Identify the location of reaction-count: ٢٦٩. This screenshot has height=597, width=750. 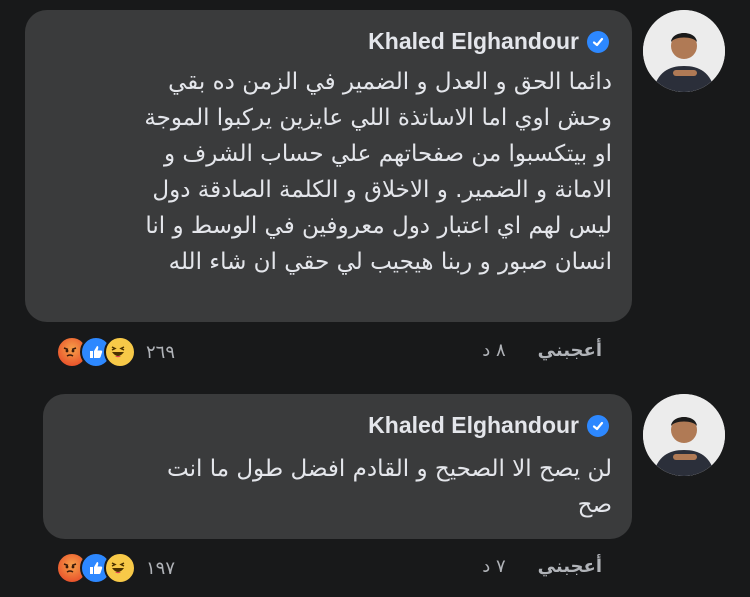
(161, 352).